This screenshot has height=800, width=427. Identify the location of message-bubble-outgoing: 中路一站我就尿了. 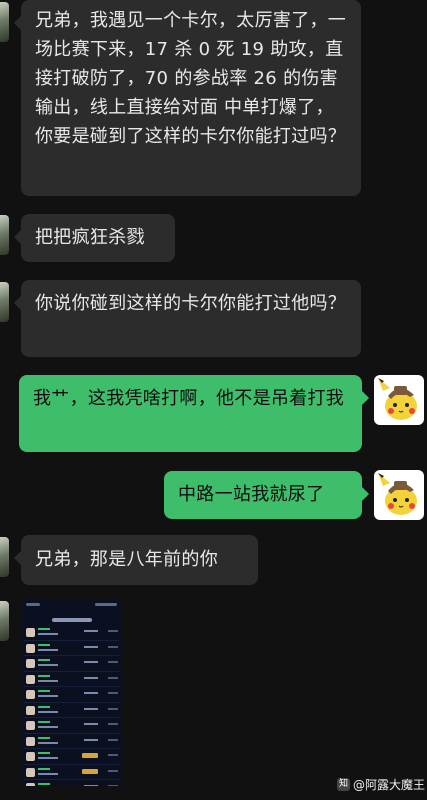
(266, 495).